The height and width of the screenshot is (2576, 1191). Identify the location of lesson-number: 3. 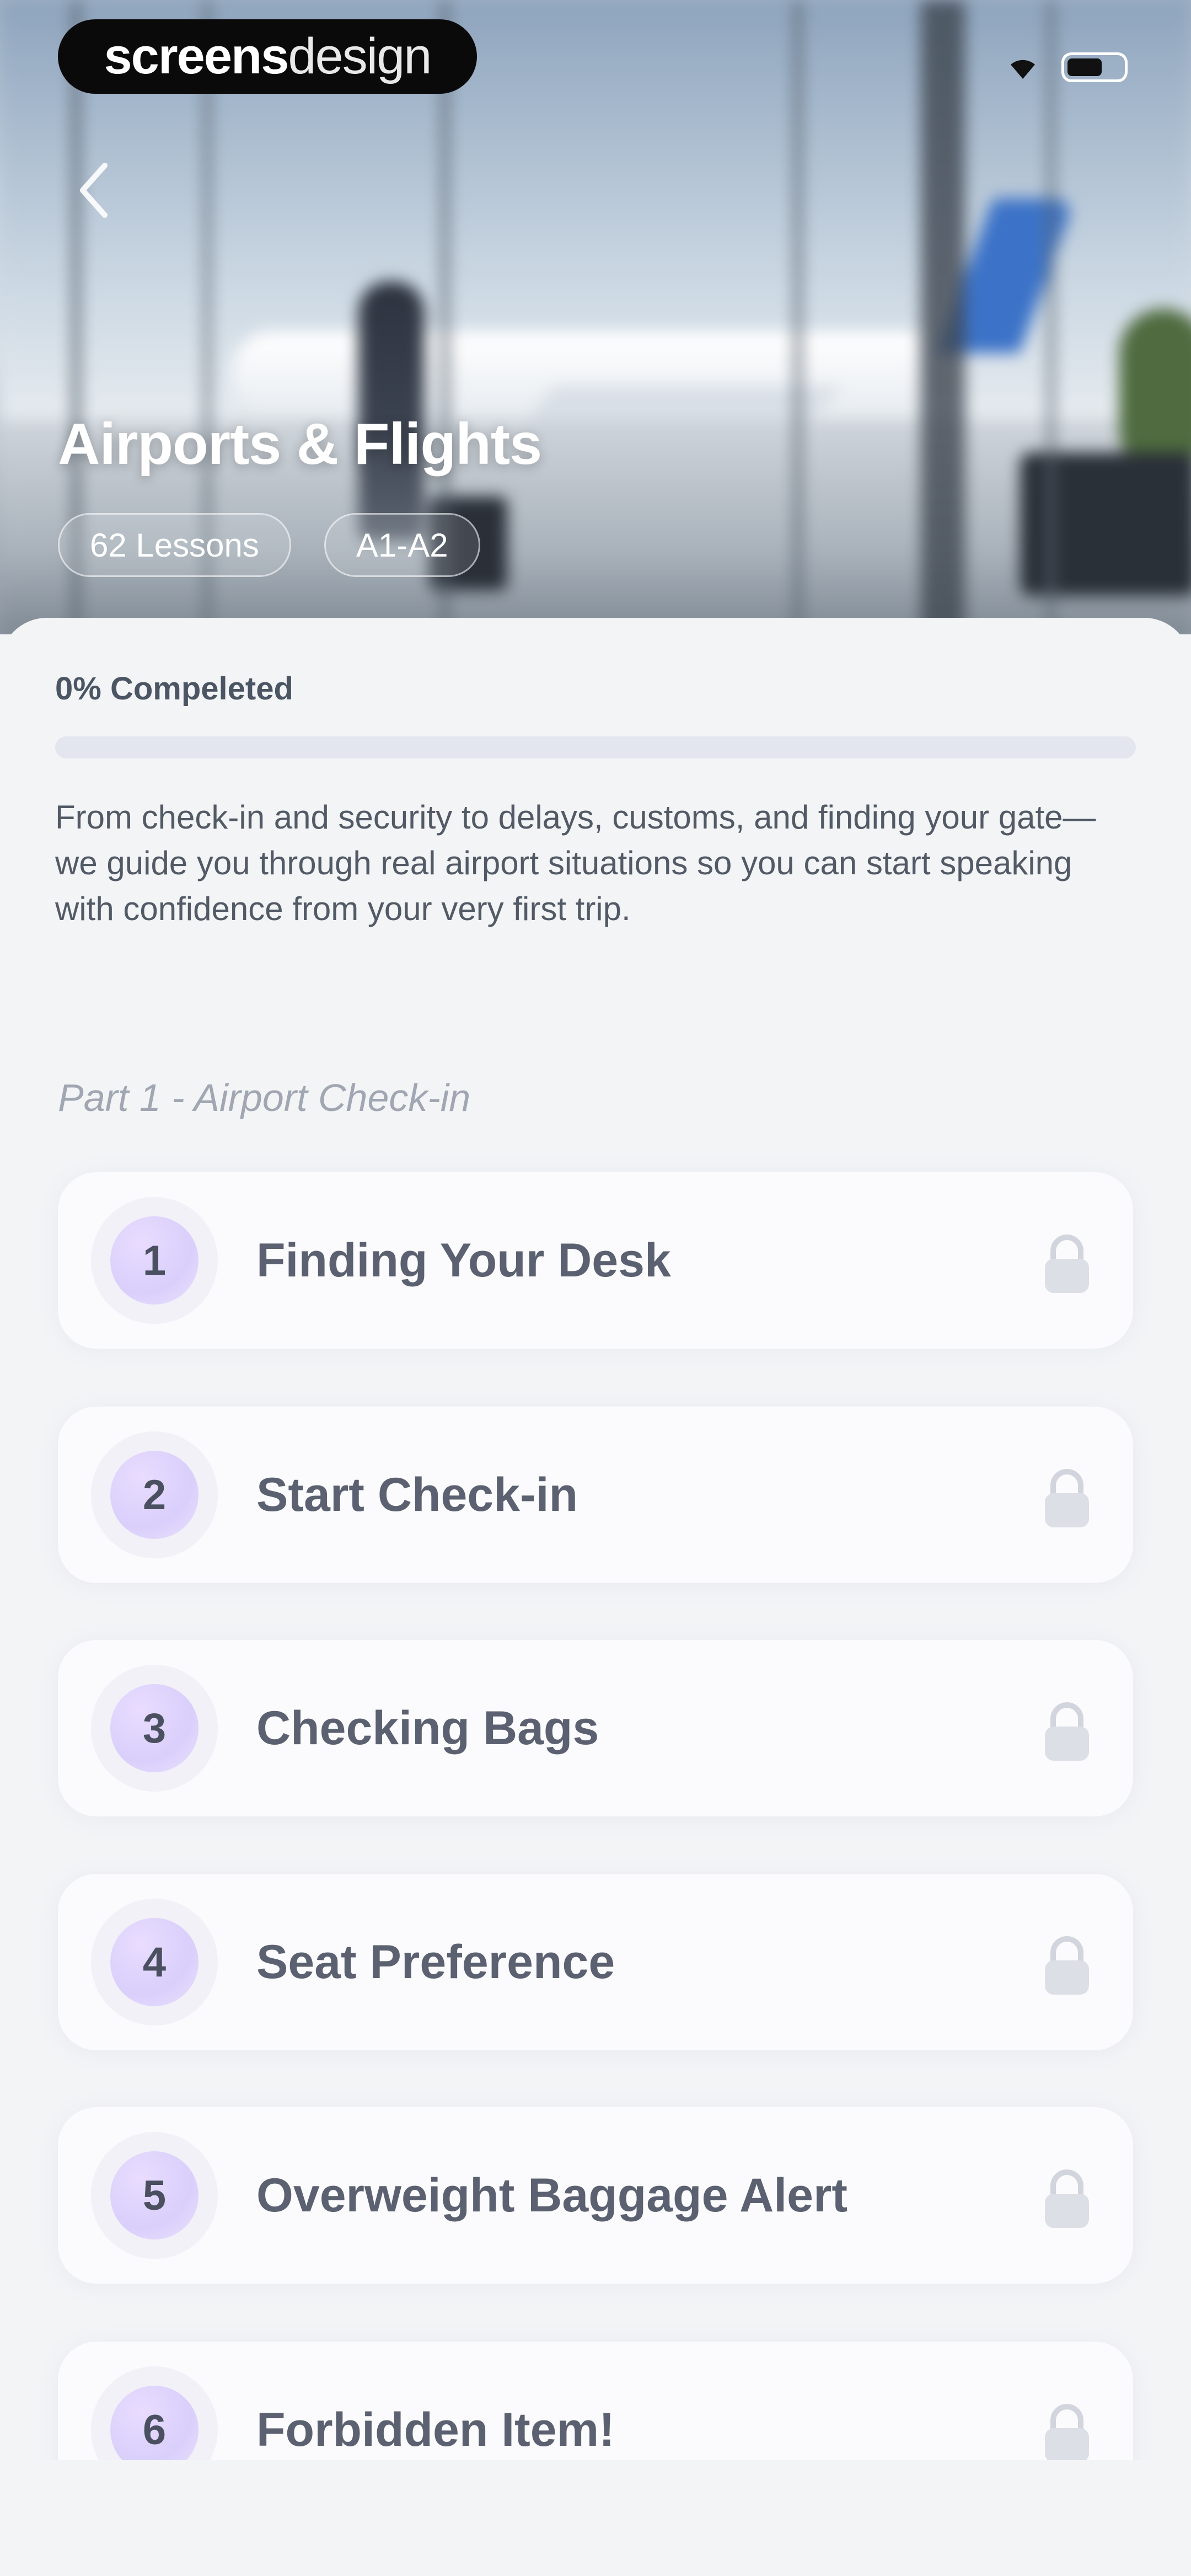
(154, 1728).